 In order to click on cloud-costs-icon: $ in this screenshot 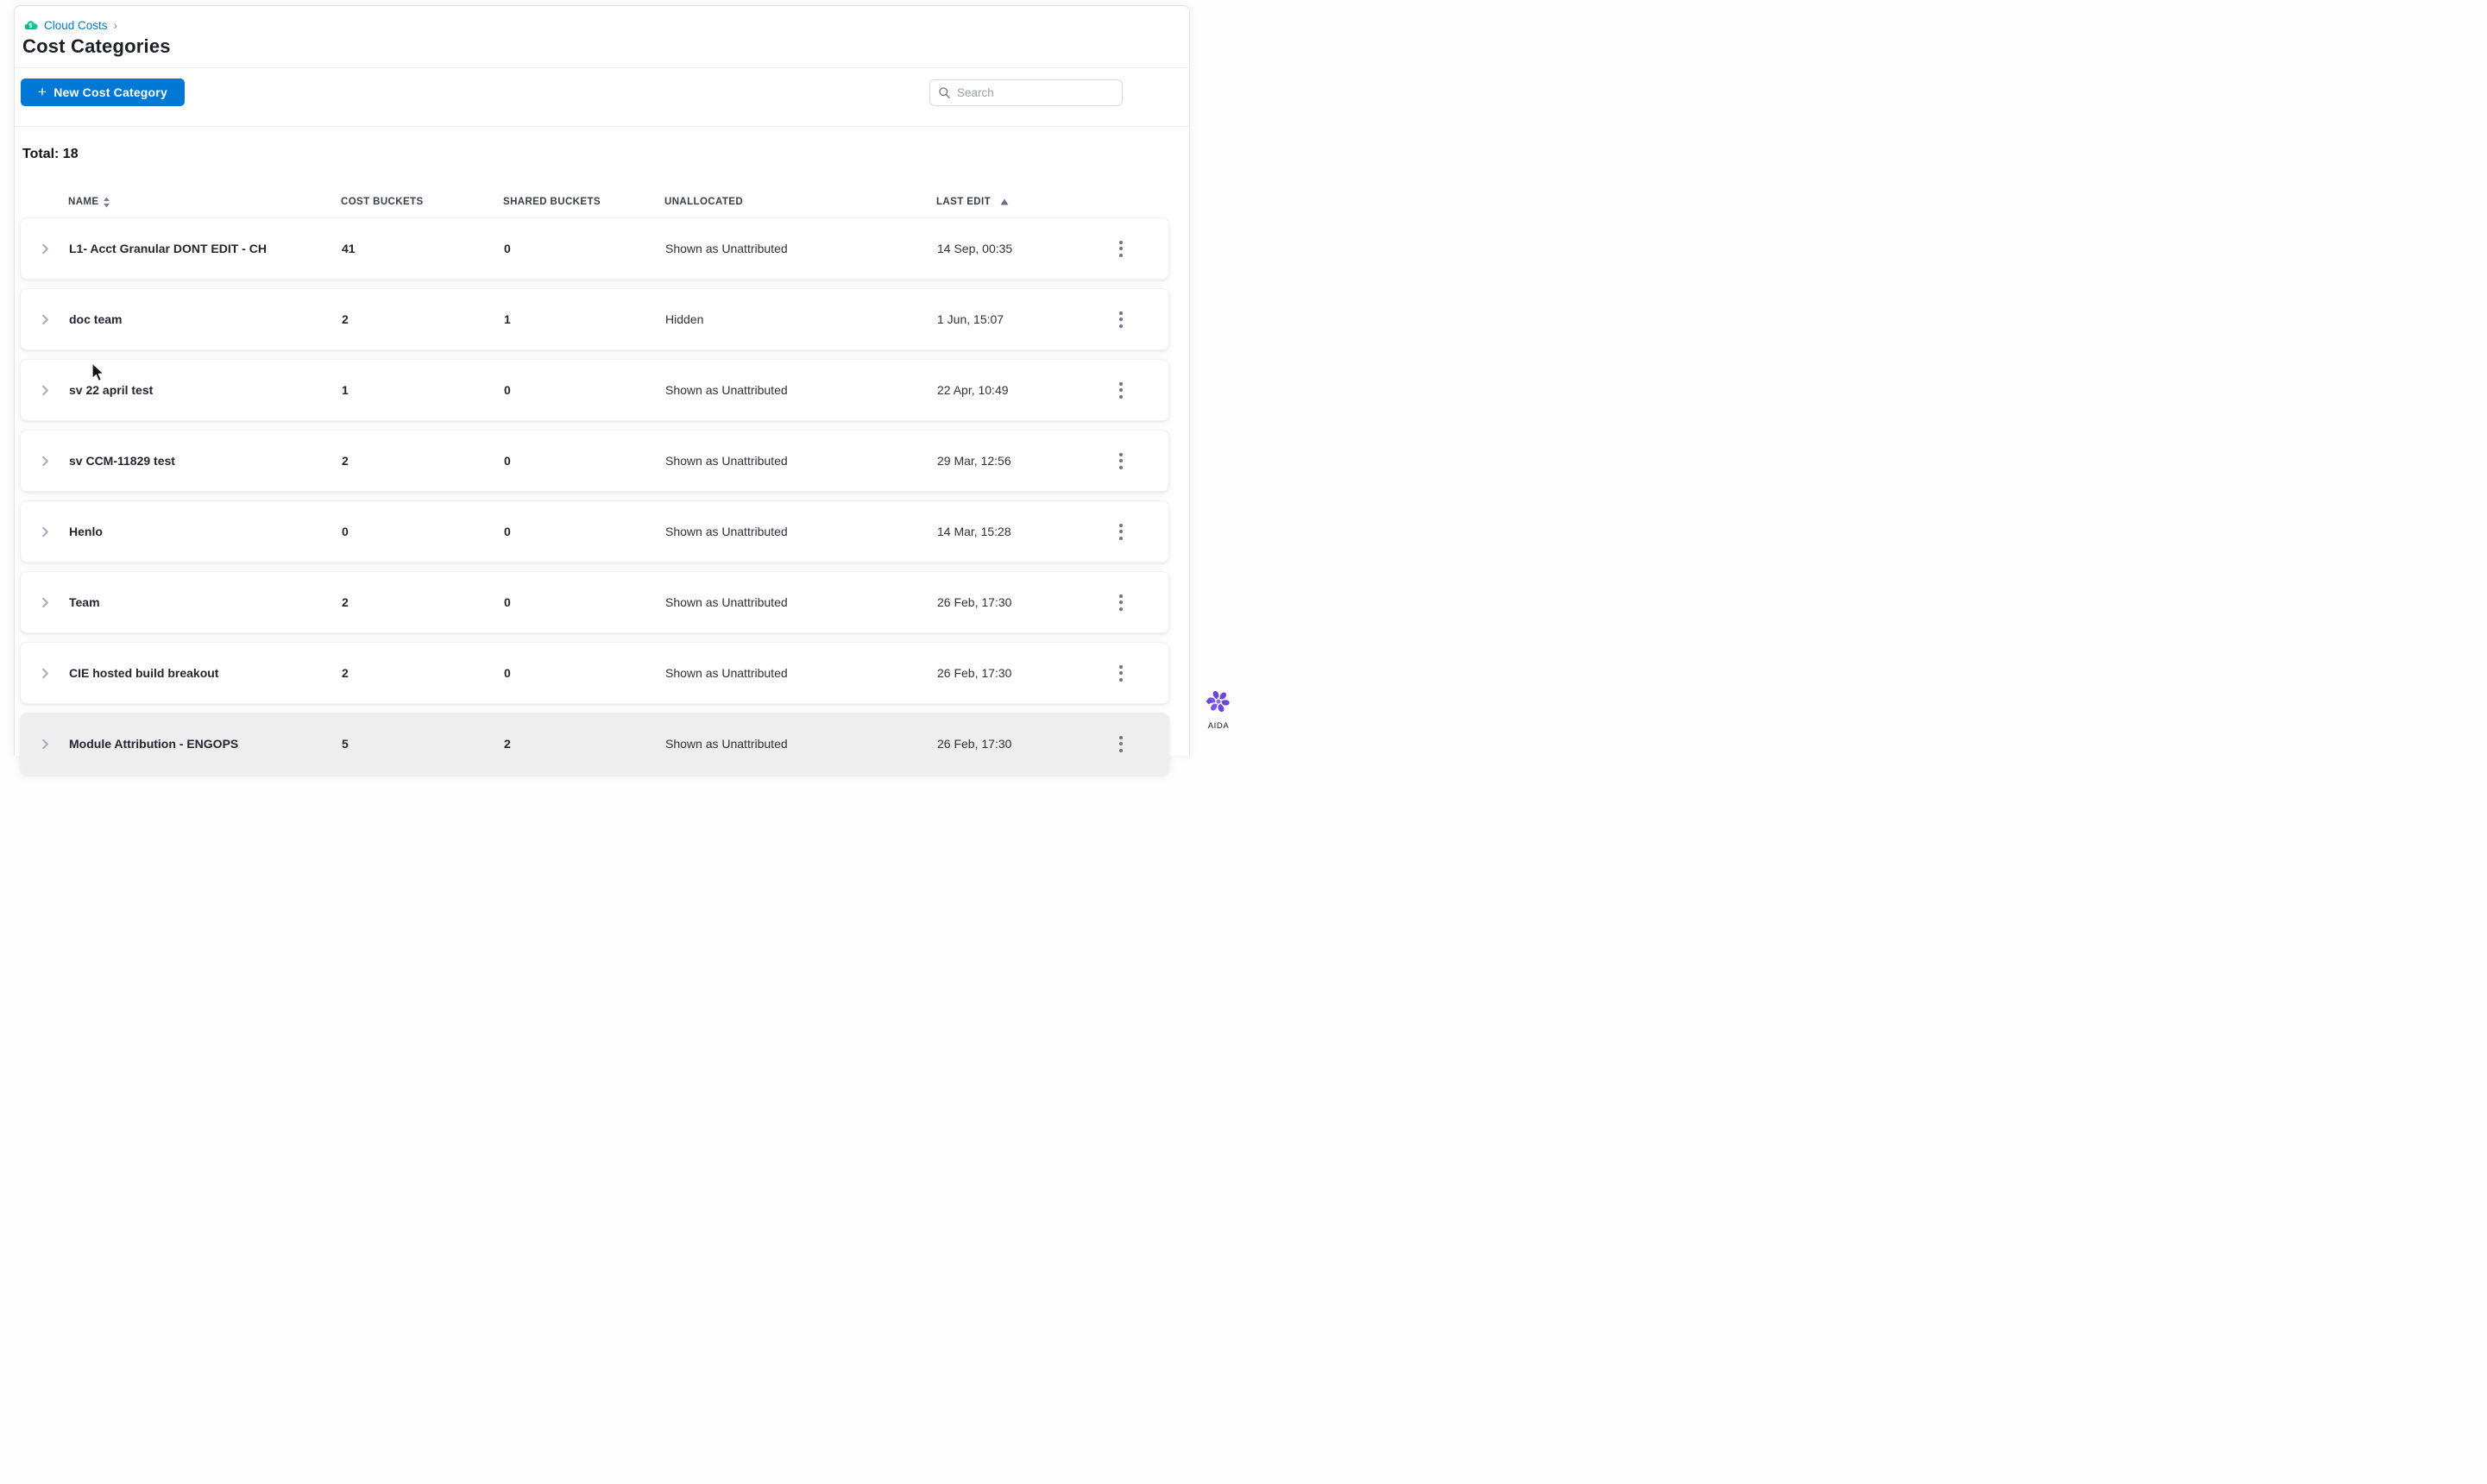, I will do `click(30, 25)`.